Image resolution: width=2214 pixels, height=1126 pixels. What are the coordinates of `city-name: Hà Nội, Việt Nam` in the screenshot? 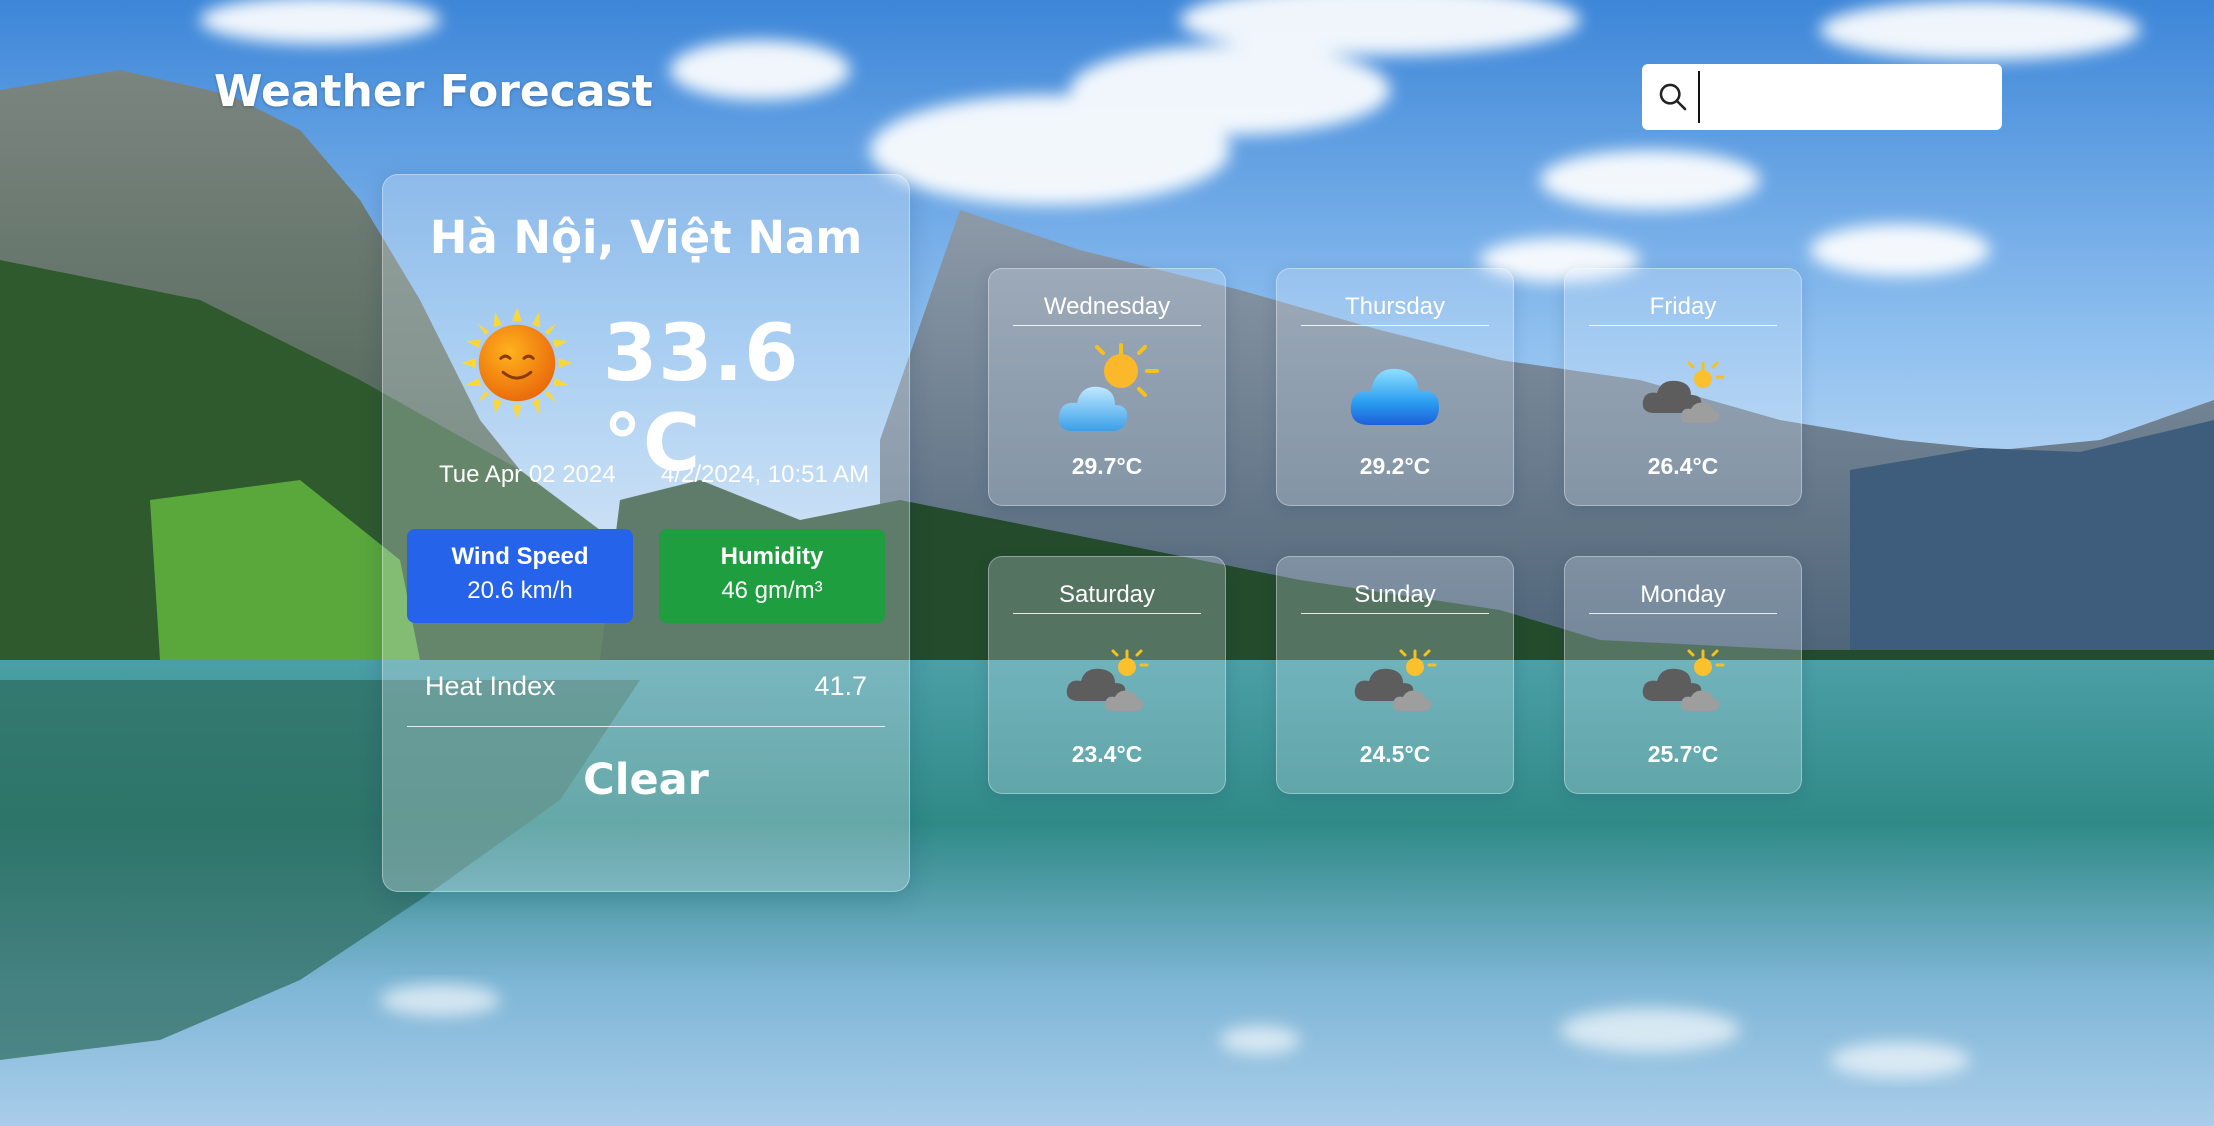 It's located at (646, 237).